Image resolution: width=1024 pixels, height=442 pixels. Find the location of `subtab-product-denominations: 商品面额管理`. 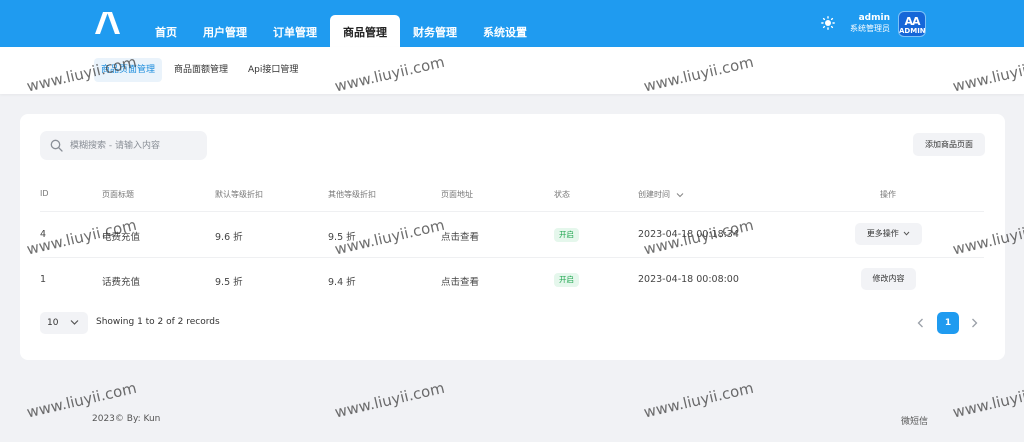

subtab-product-denominations: 商品面额管理 is located at coordinates (201, 70).